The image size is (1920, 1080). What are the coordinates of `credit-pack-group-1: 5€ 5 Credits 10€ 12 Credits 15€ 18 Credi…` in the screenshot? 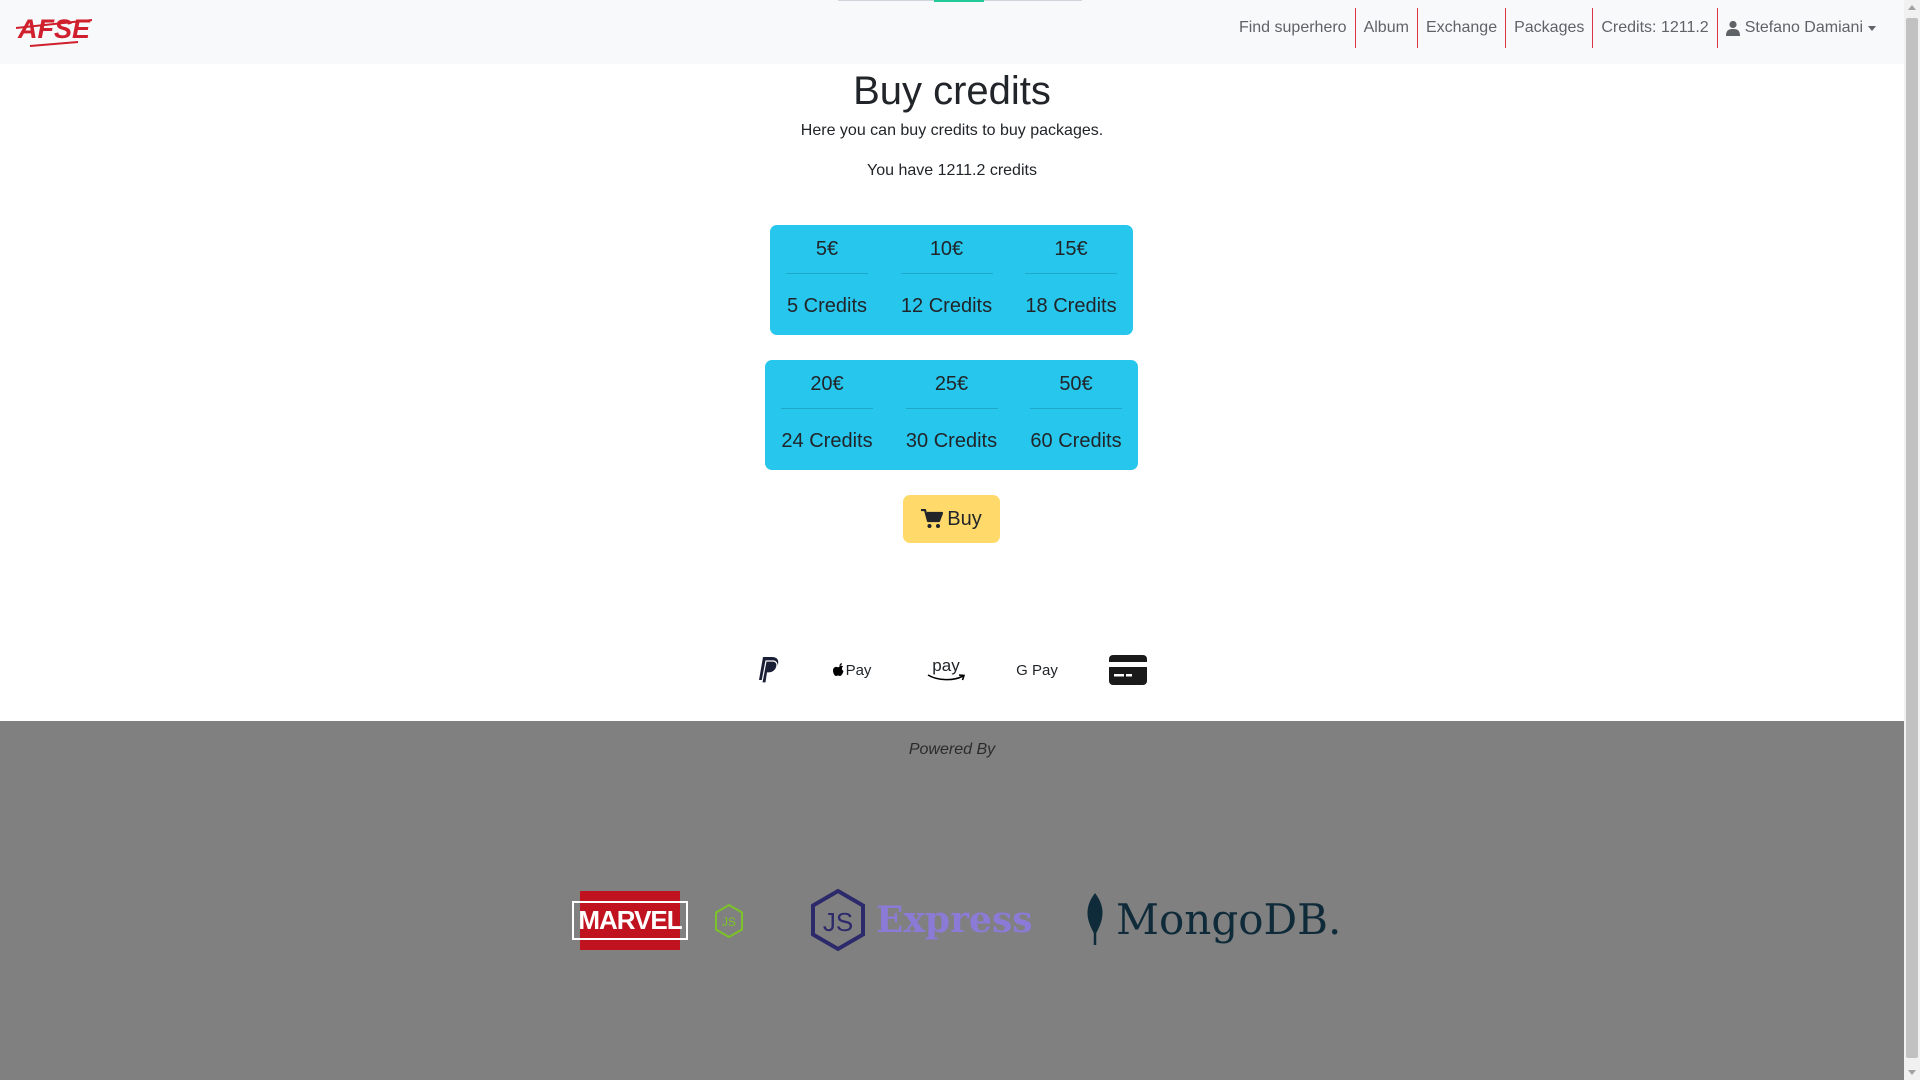 It's located at (951, 280).